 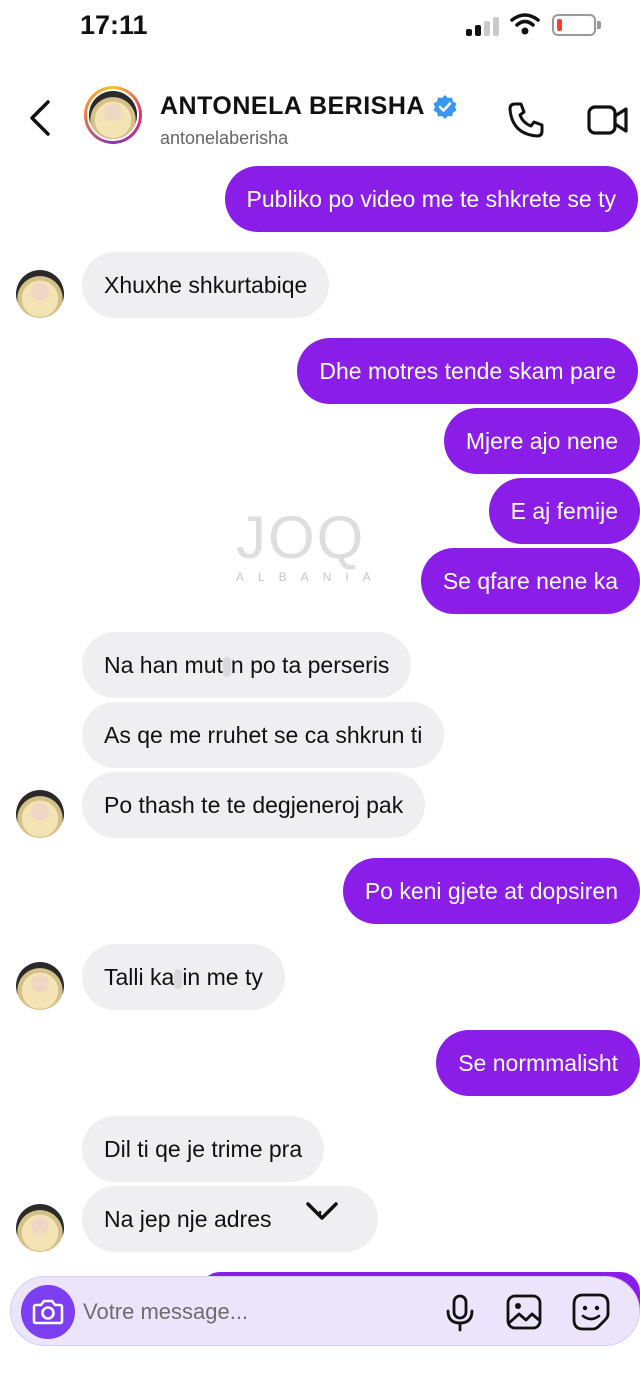 I want to click on message-text: n po ta perseris, so click(x=310, y=665).